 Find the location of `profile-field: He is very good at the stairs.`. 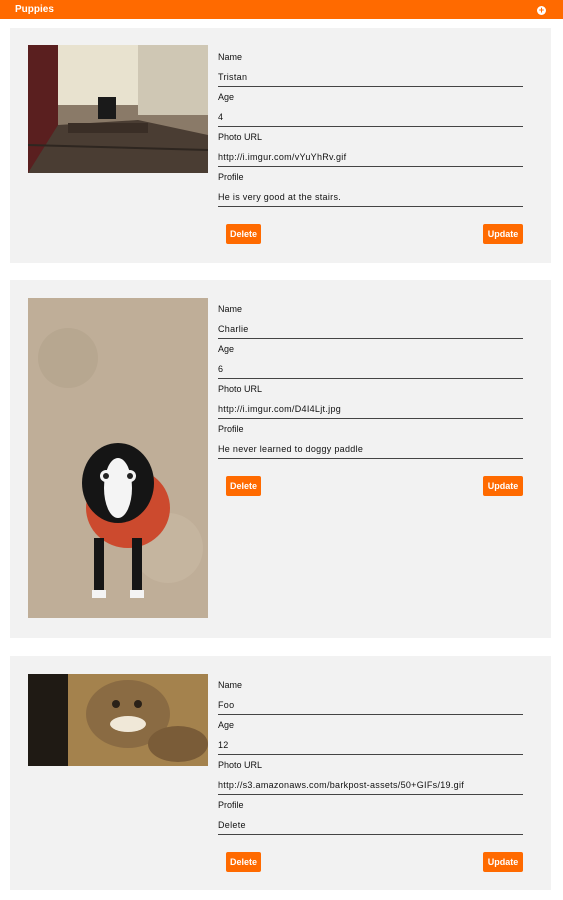

profile-field: He is very good at the stairs. is located at coordinates (370, 198).